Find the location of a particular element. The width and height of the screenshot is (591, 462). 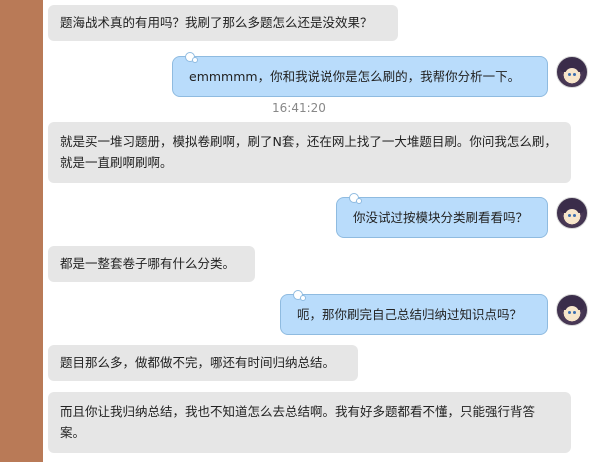

message-outgoing: emmmmm，你和我说说你是怎么刷的，我帮你分析一下。 is located at coordinates (360, 74).